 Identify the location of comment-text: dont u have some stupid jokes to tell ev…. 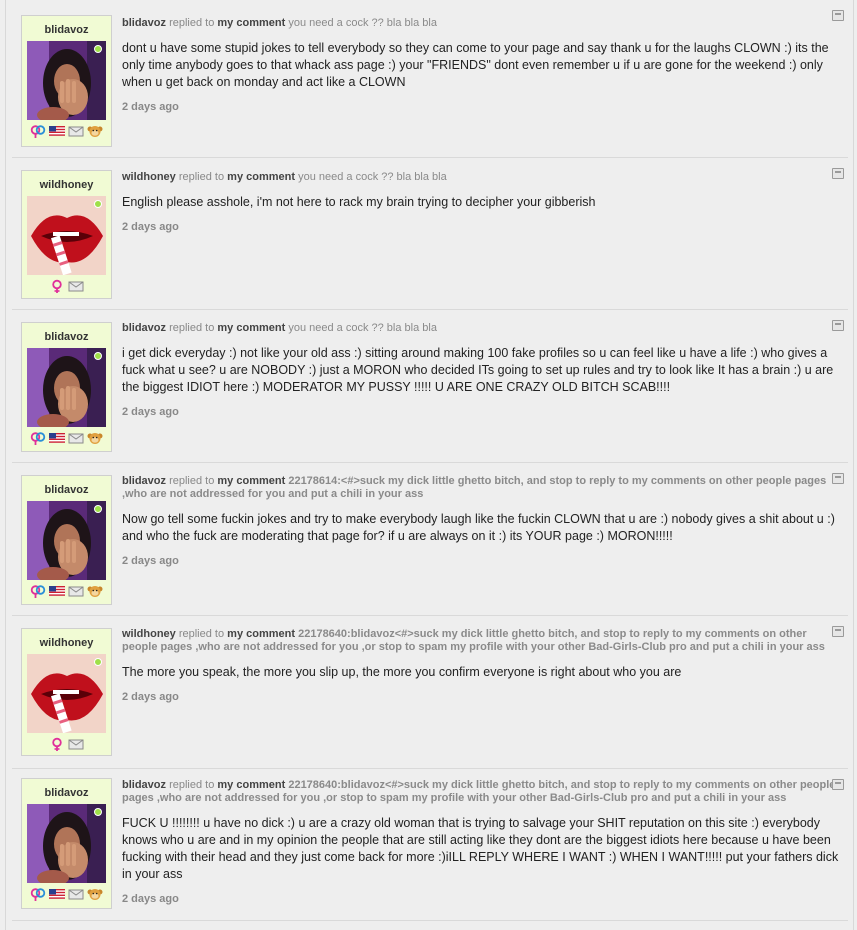
(475, 65).